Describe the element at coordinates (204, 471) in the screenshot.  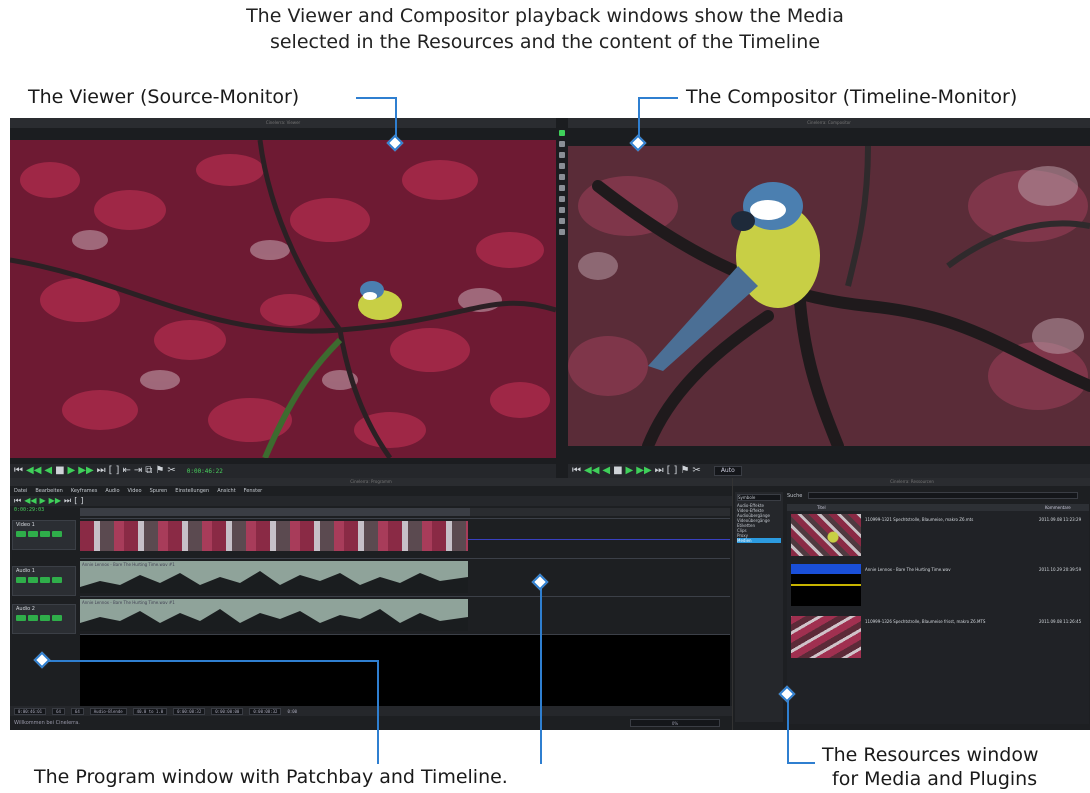
I see `viewer-timecode: 0:00:46:22` at that location.